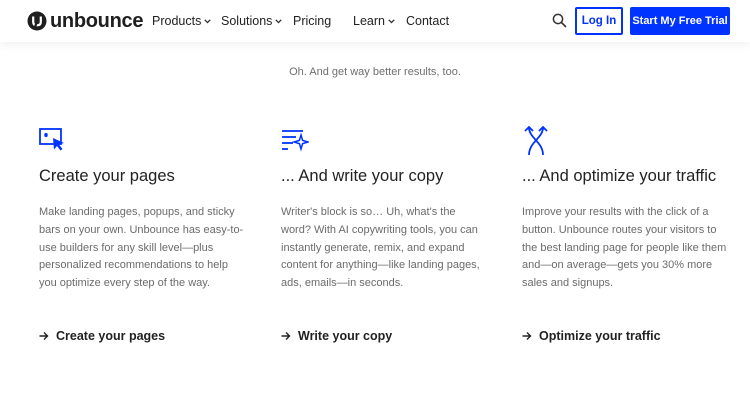 The width and height of the screenshot is (750, 406). I want to click on nav-solutions: Solutions, so click(252, 21).